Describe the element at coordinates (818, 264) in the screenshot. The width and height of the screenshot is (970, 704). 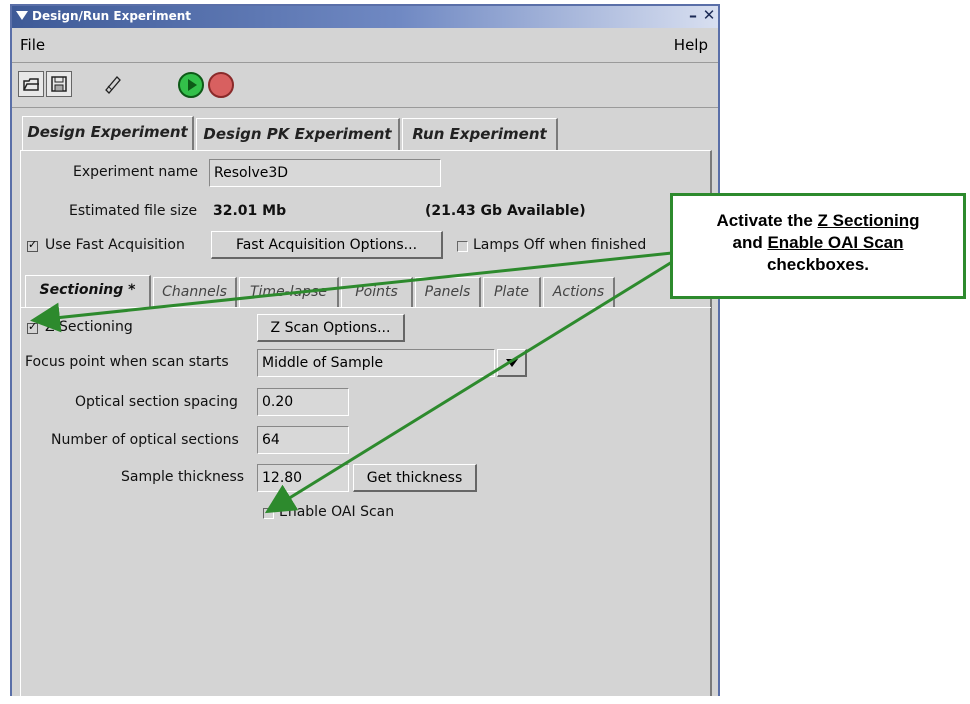
I see `callout-text-3: checkboxes.` at that location.